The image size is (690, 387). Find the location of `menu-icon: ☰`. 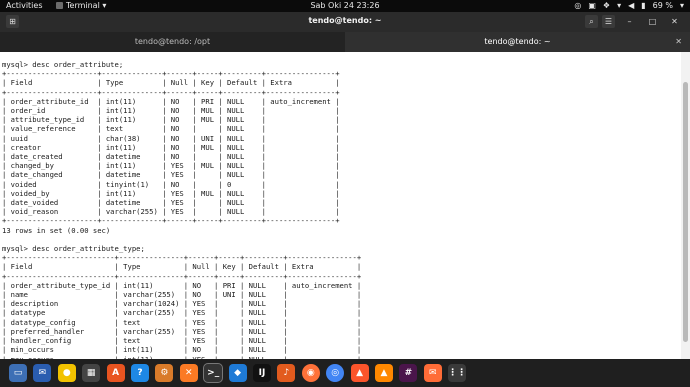

menu-icon: ☰ is located at coordinates (608, 21).